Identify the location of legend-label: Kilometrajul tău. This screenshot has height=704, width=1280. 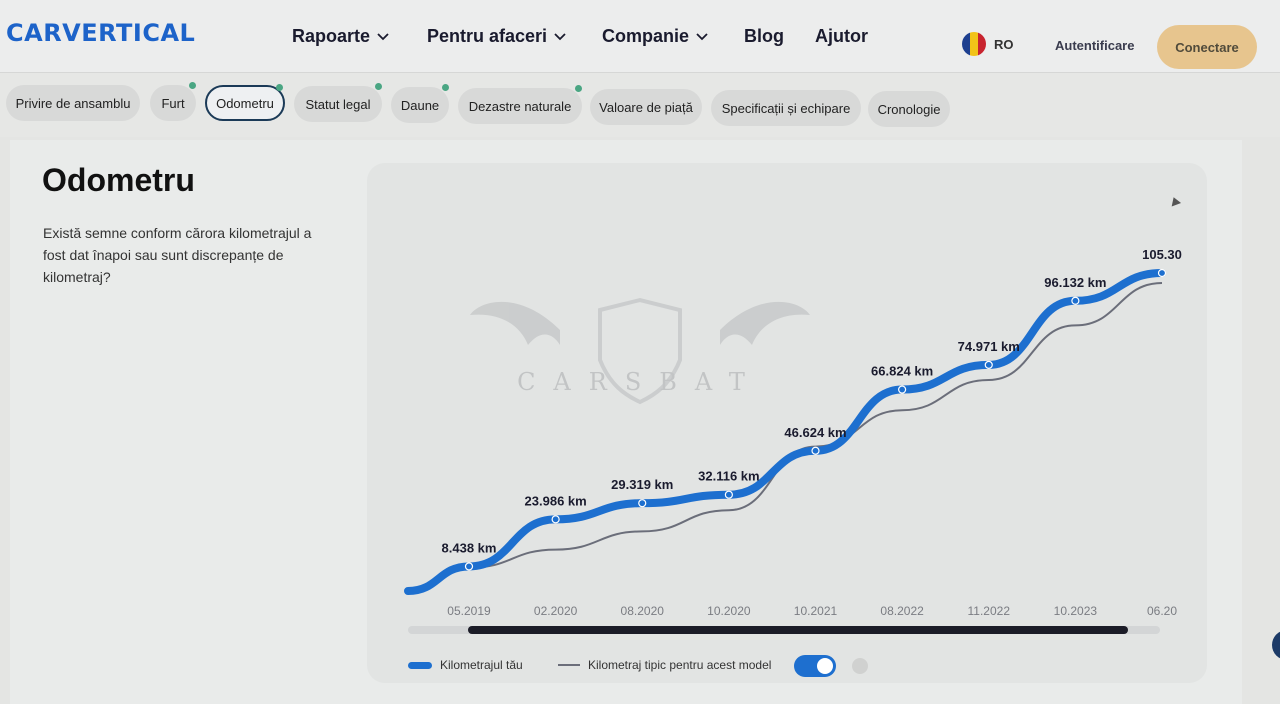
(481, 665).